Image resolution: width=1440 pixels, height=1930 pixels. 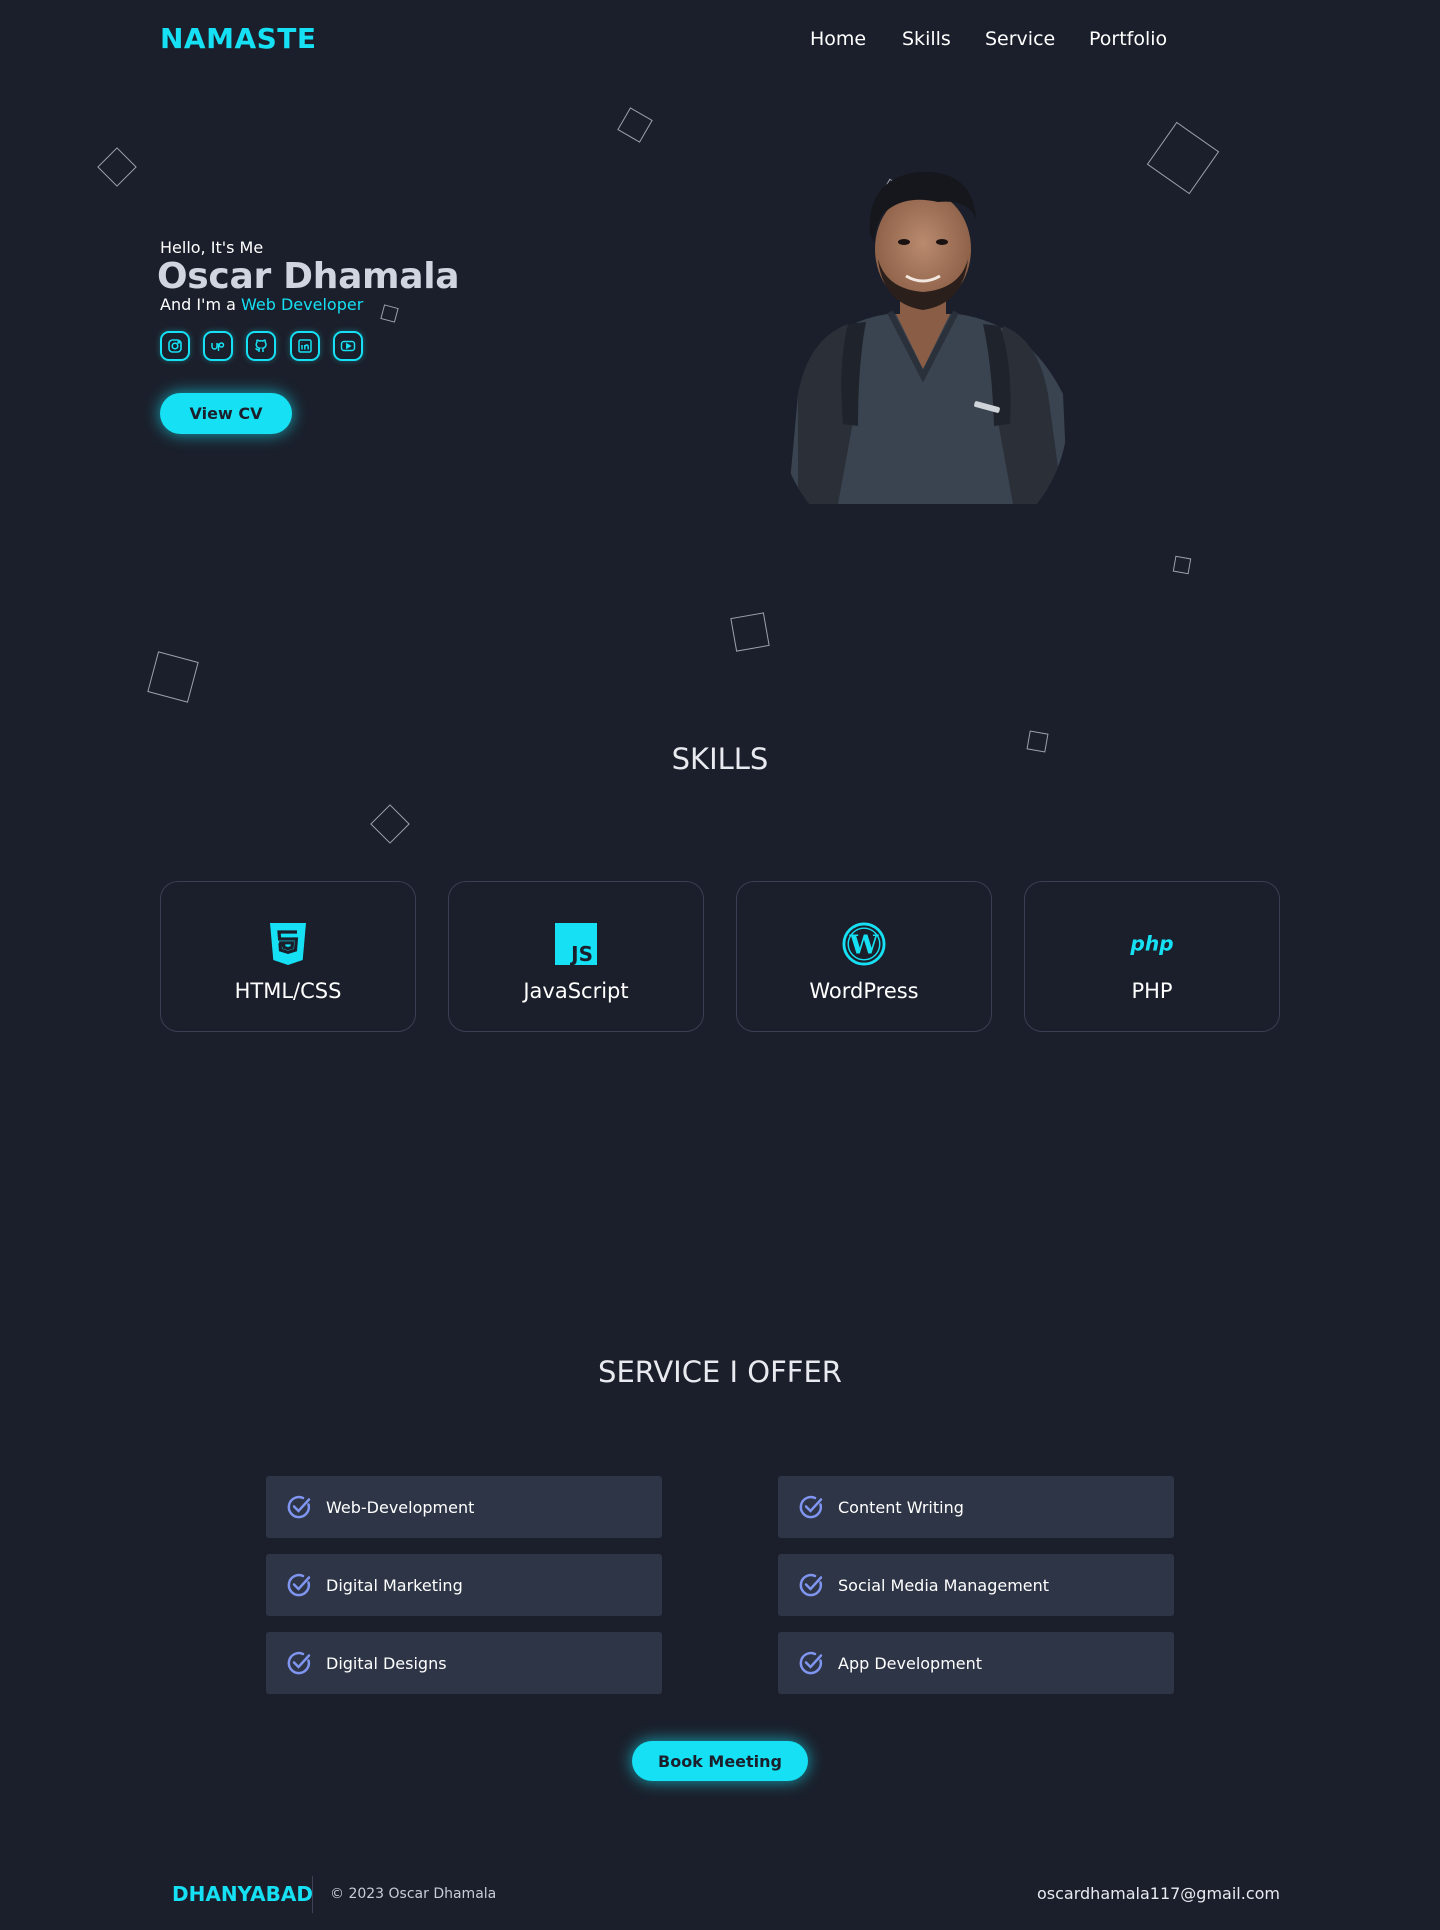 I want to click on wordpress-icon: W, so click(x=864, y=944).